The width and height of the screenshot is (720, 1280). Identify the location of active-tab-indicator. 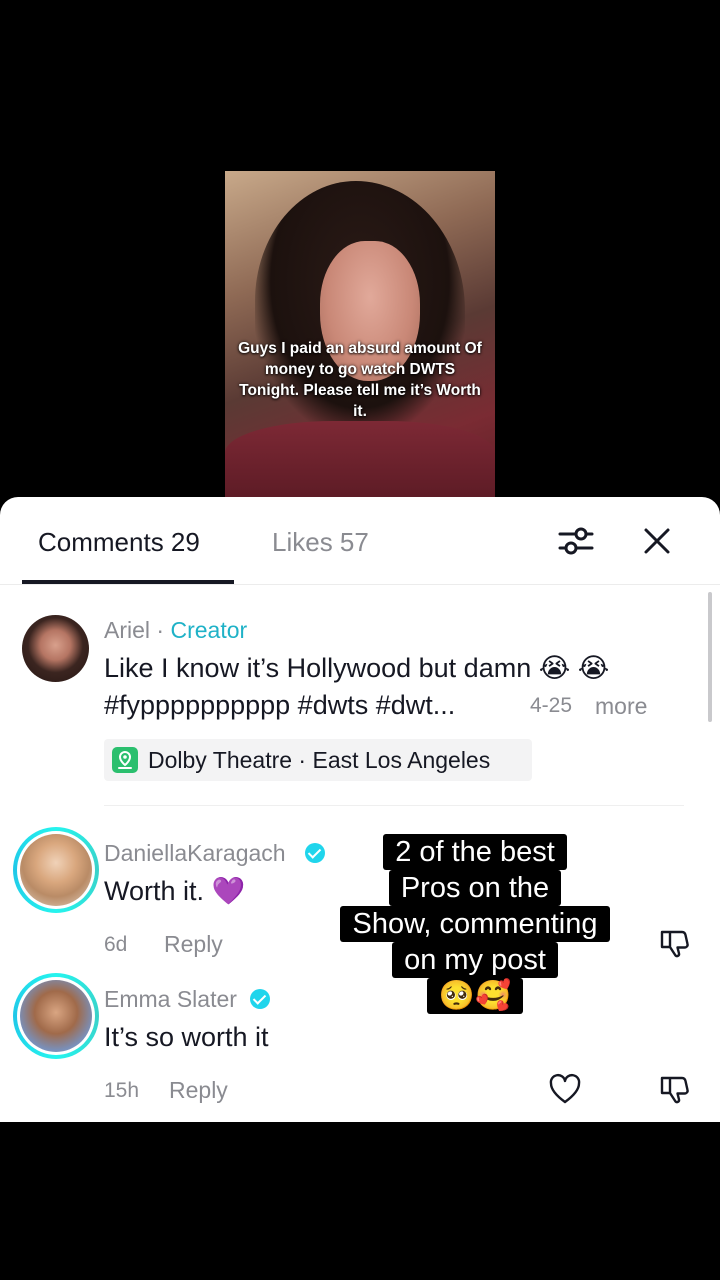
(128, 582).